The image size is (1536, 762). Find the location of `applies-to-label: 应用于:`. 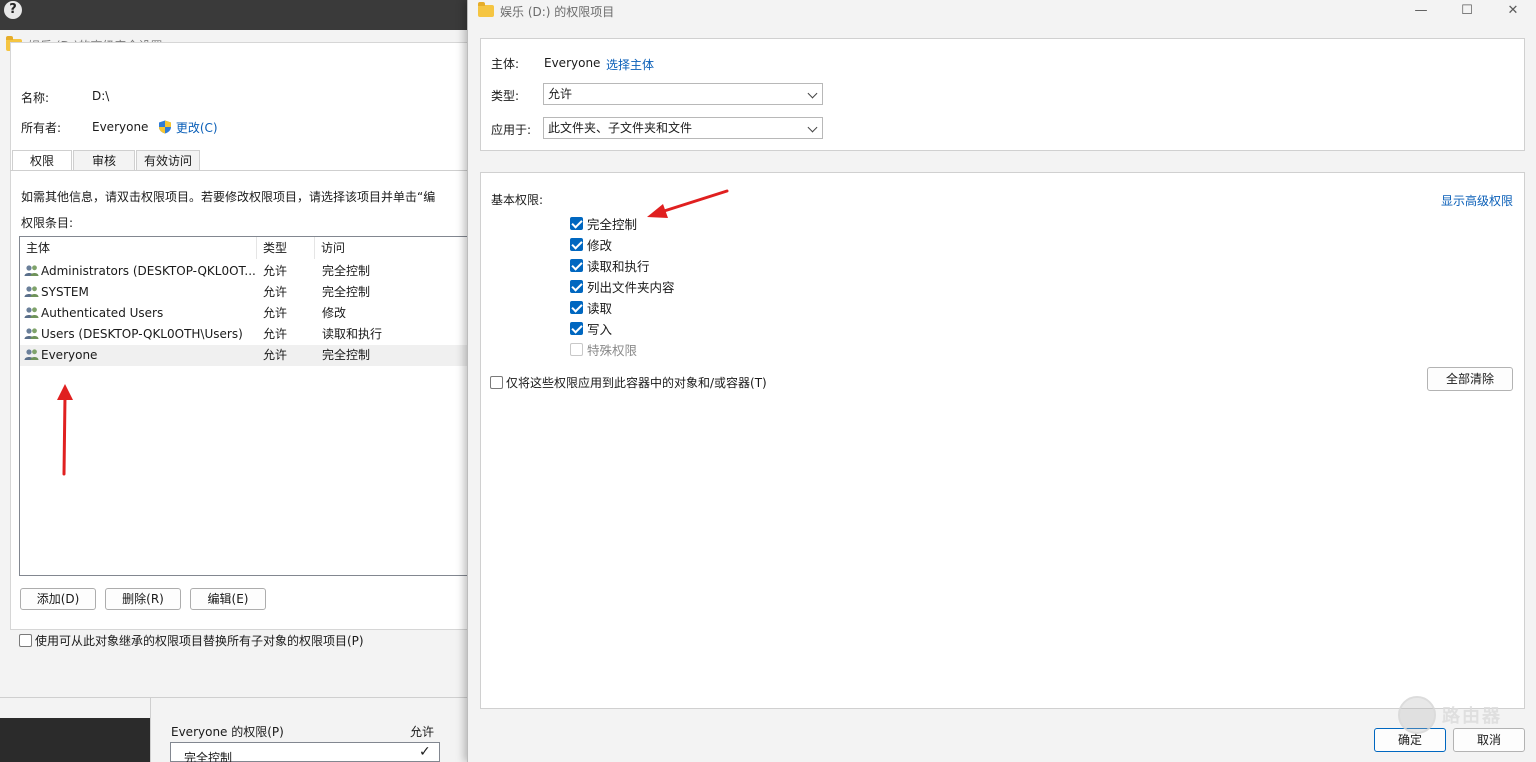

applies-to-label: 应用于: is located at coordinates (511, 130).